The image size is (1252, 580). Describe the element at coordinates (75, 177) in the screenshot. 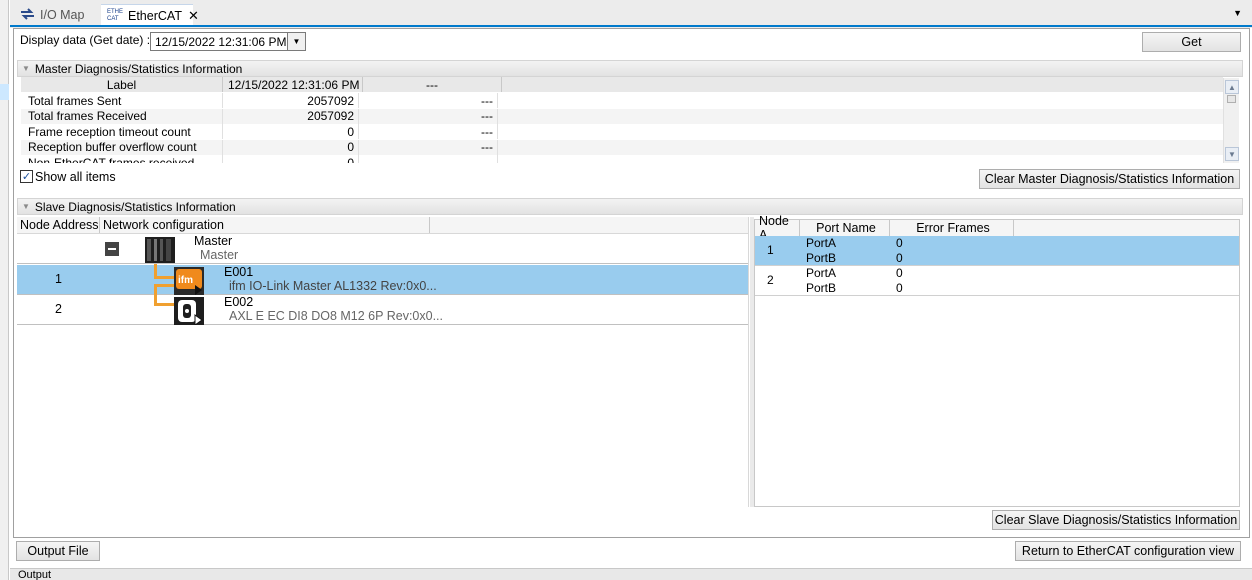

I see `show-all-items-label: Show all items` at that location.